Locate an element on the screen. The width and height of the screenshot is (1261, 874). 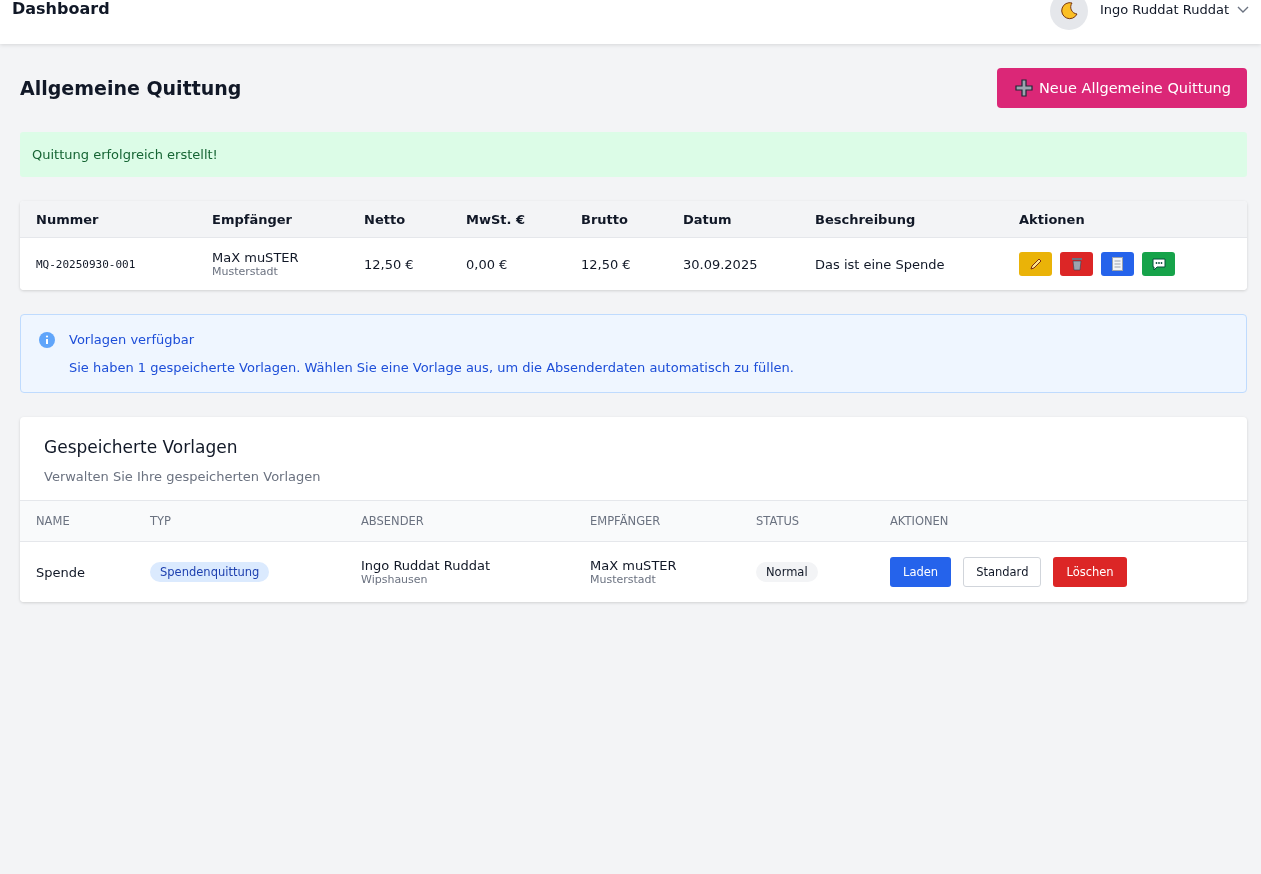
card-title: Gespeicherte Vorlagen is located at coordinates (141, 447).